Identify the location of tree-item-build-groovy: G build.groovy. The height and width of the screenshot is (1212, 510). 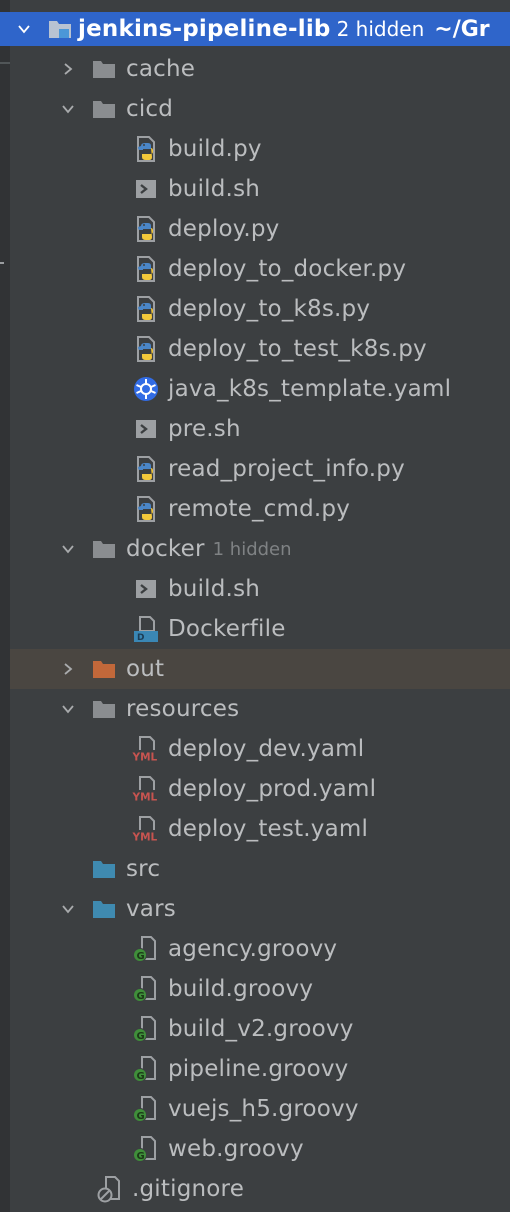
(260, 989).